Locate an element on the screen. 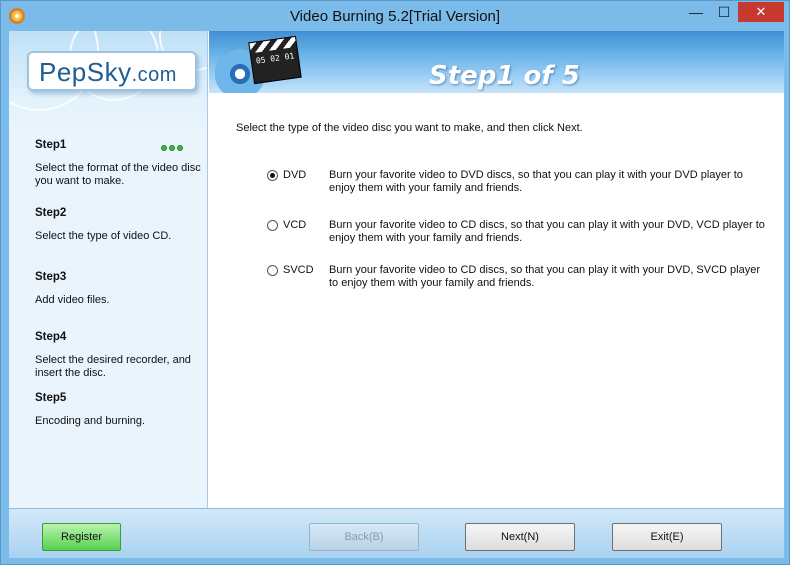 The image size is (790, 565). option-label: DVD is located at coordinates (294, 175).